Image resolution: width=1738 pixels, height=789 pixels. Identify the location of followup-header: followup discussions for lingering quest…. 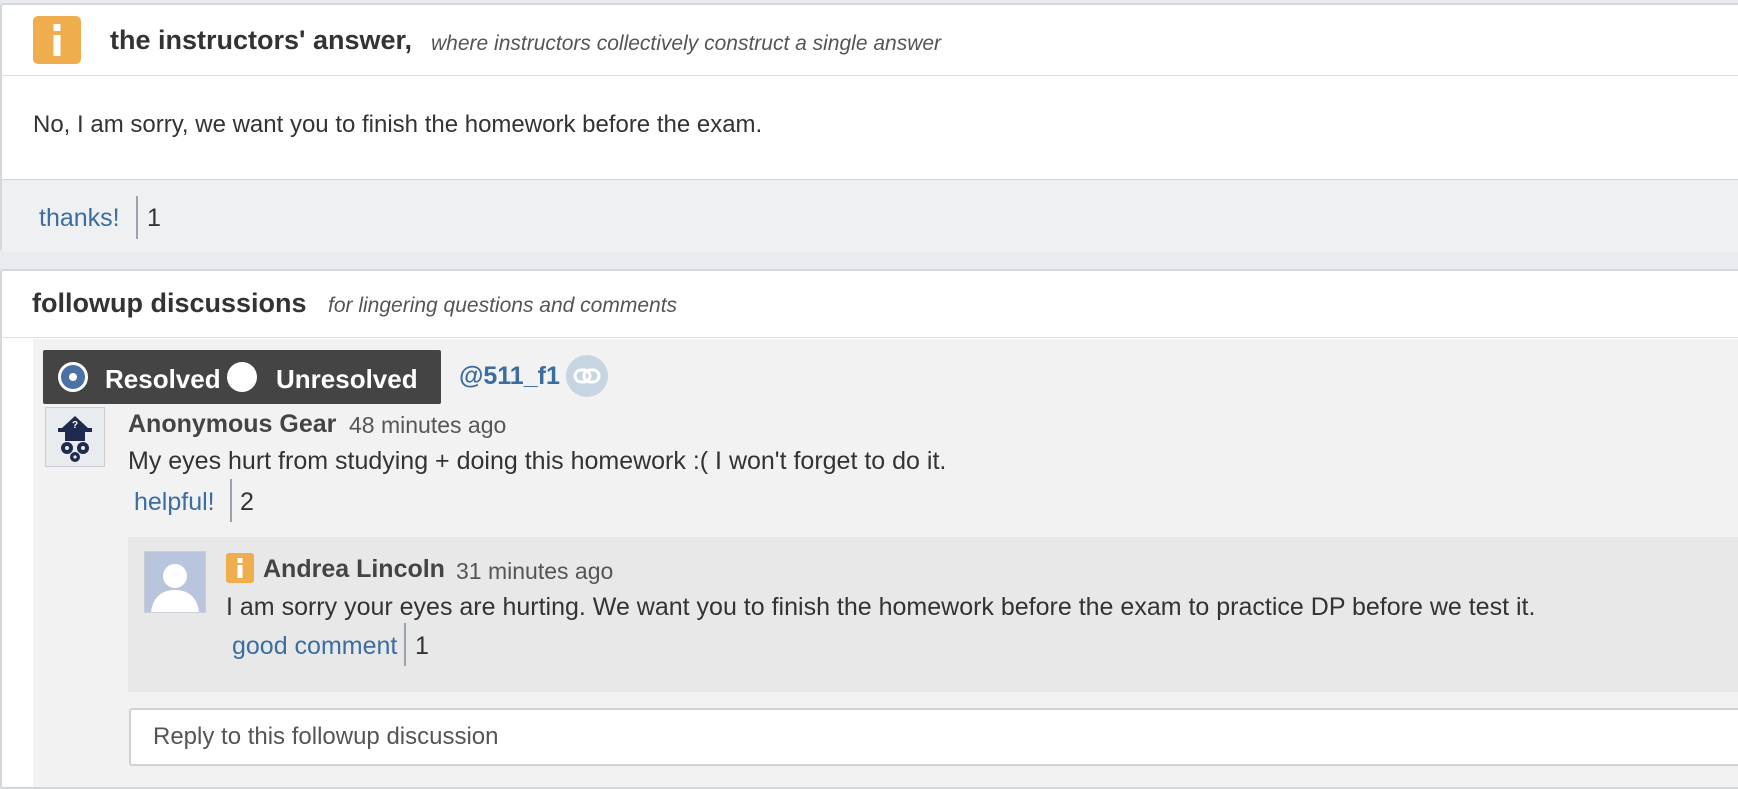
(870, 304).